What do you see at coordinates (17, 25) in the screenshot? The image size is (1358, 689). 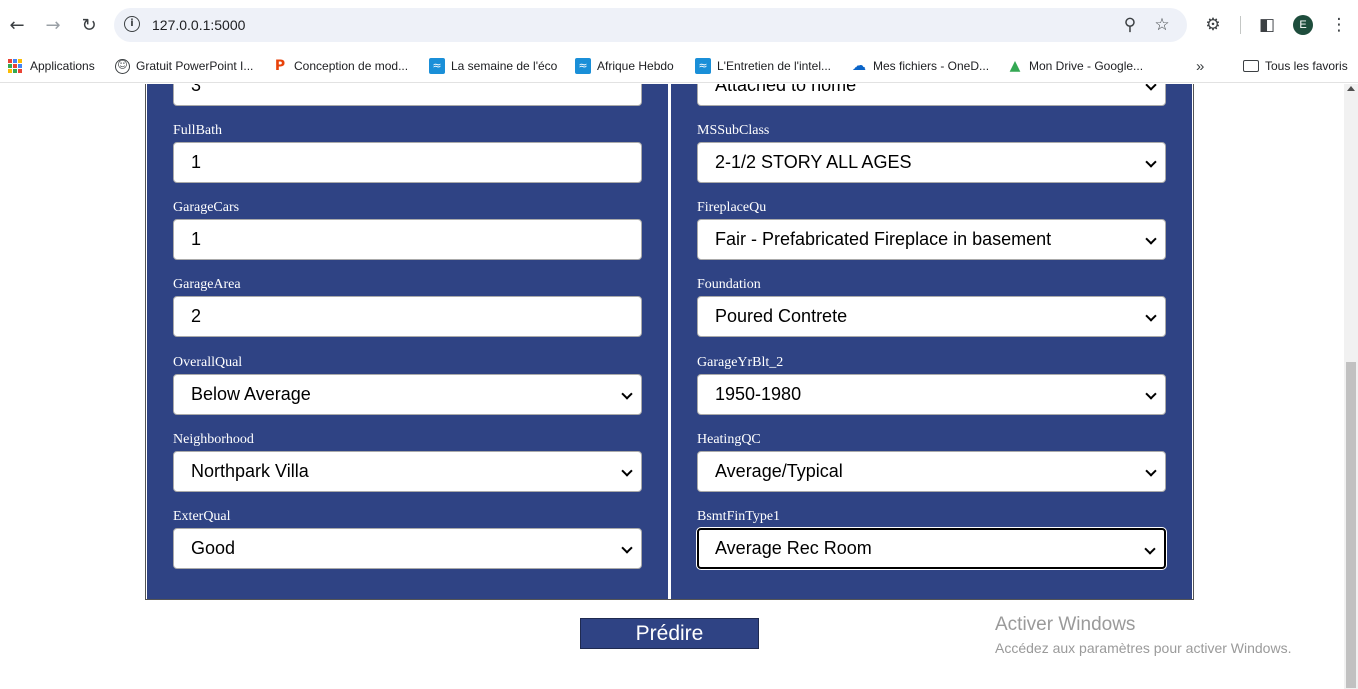 I see `back-arrow-icon: ←` at bounding box center [17, 25].